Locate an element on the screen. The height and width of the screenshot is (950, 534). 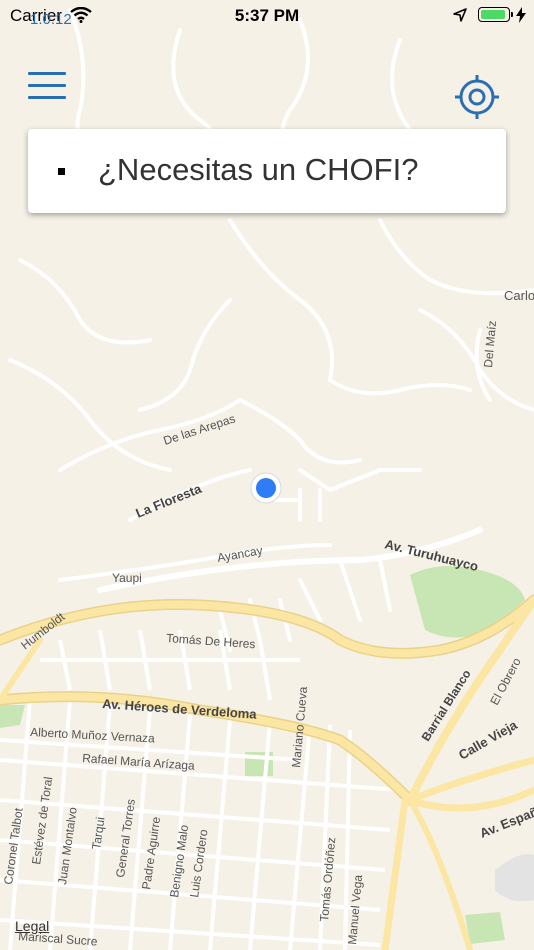
park-area is located at coordinates (485, 928).